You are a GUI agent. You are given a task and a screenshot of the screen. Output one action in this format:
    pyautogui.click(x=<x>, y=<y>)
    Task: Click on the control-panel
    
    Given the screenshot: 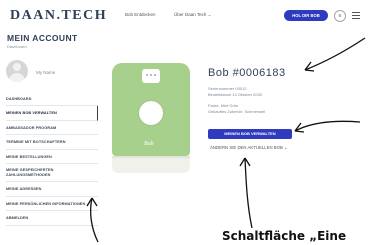 What is the action you would take?
    pyautogui.click(x=151, y=76)
    